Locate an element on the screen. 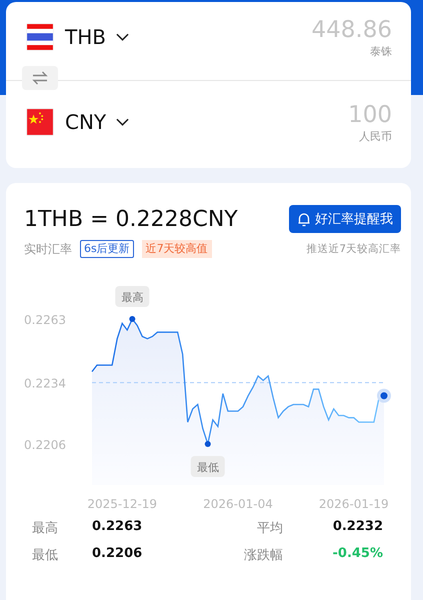 The height and width of the screenshot is (600, 423). currency-name: 人民币 is located at coordinates (375, 136).